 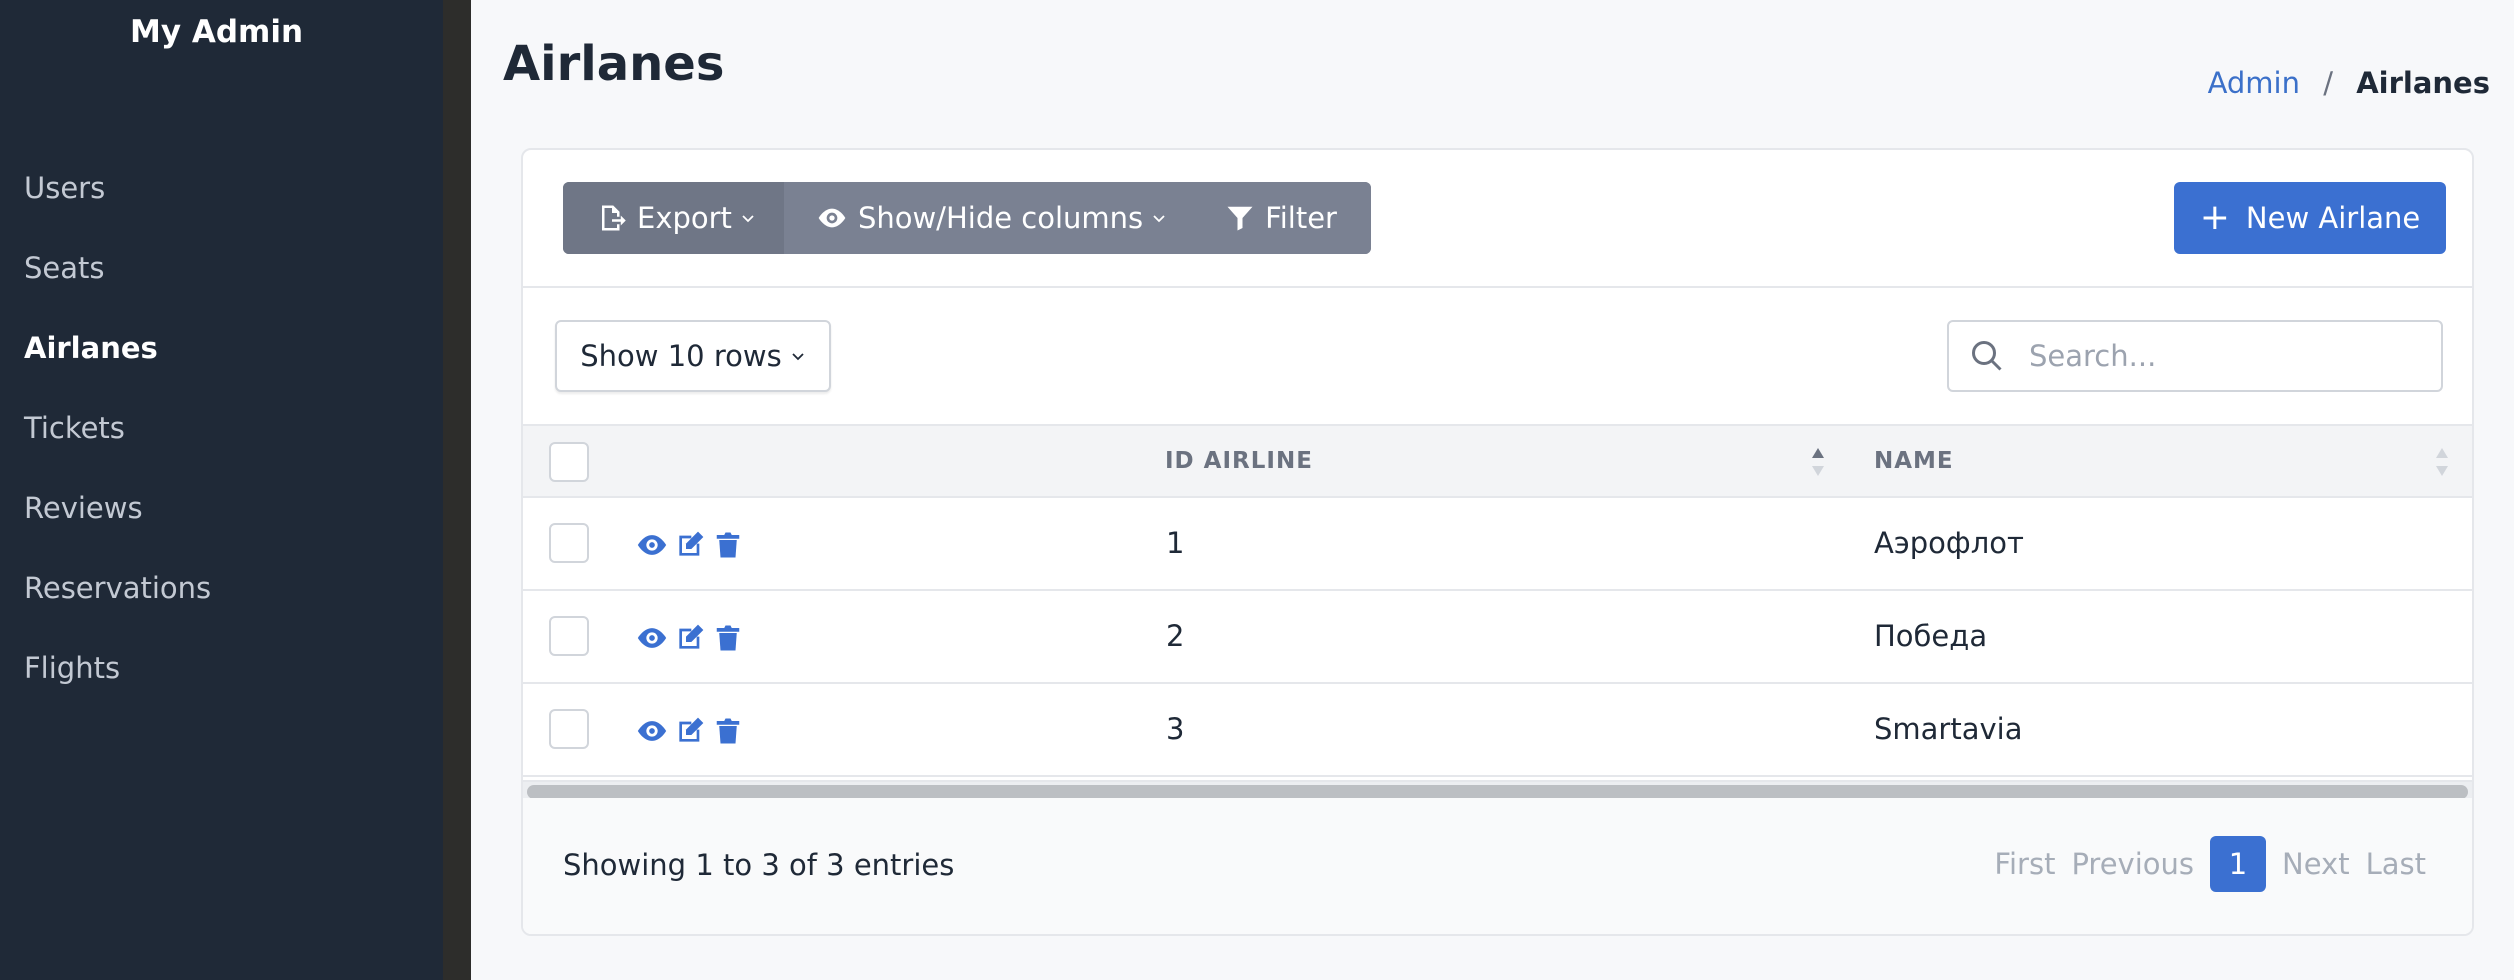 I want to click on show-hide-columns-button: Show/Hide columns, so click(x=991, y=218).